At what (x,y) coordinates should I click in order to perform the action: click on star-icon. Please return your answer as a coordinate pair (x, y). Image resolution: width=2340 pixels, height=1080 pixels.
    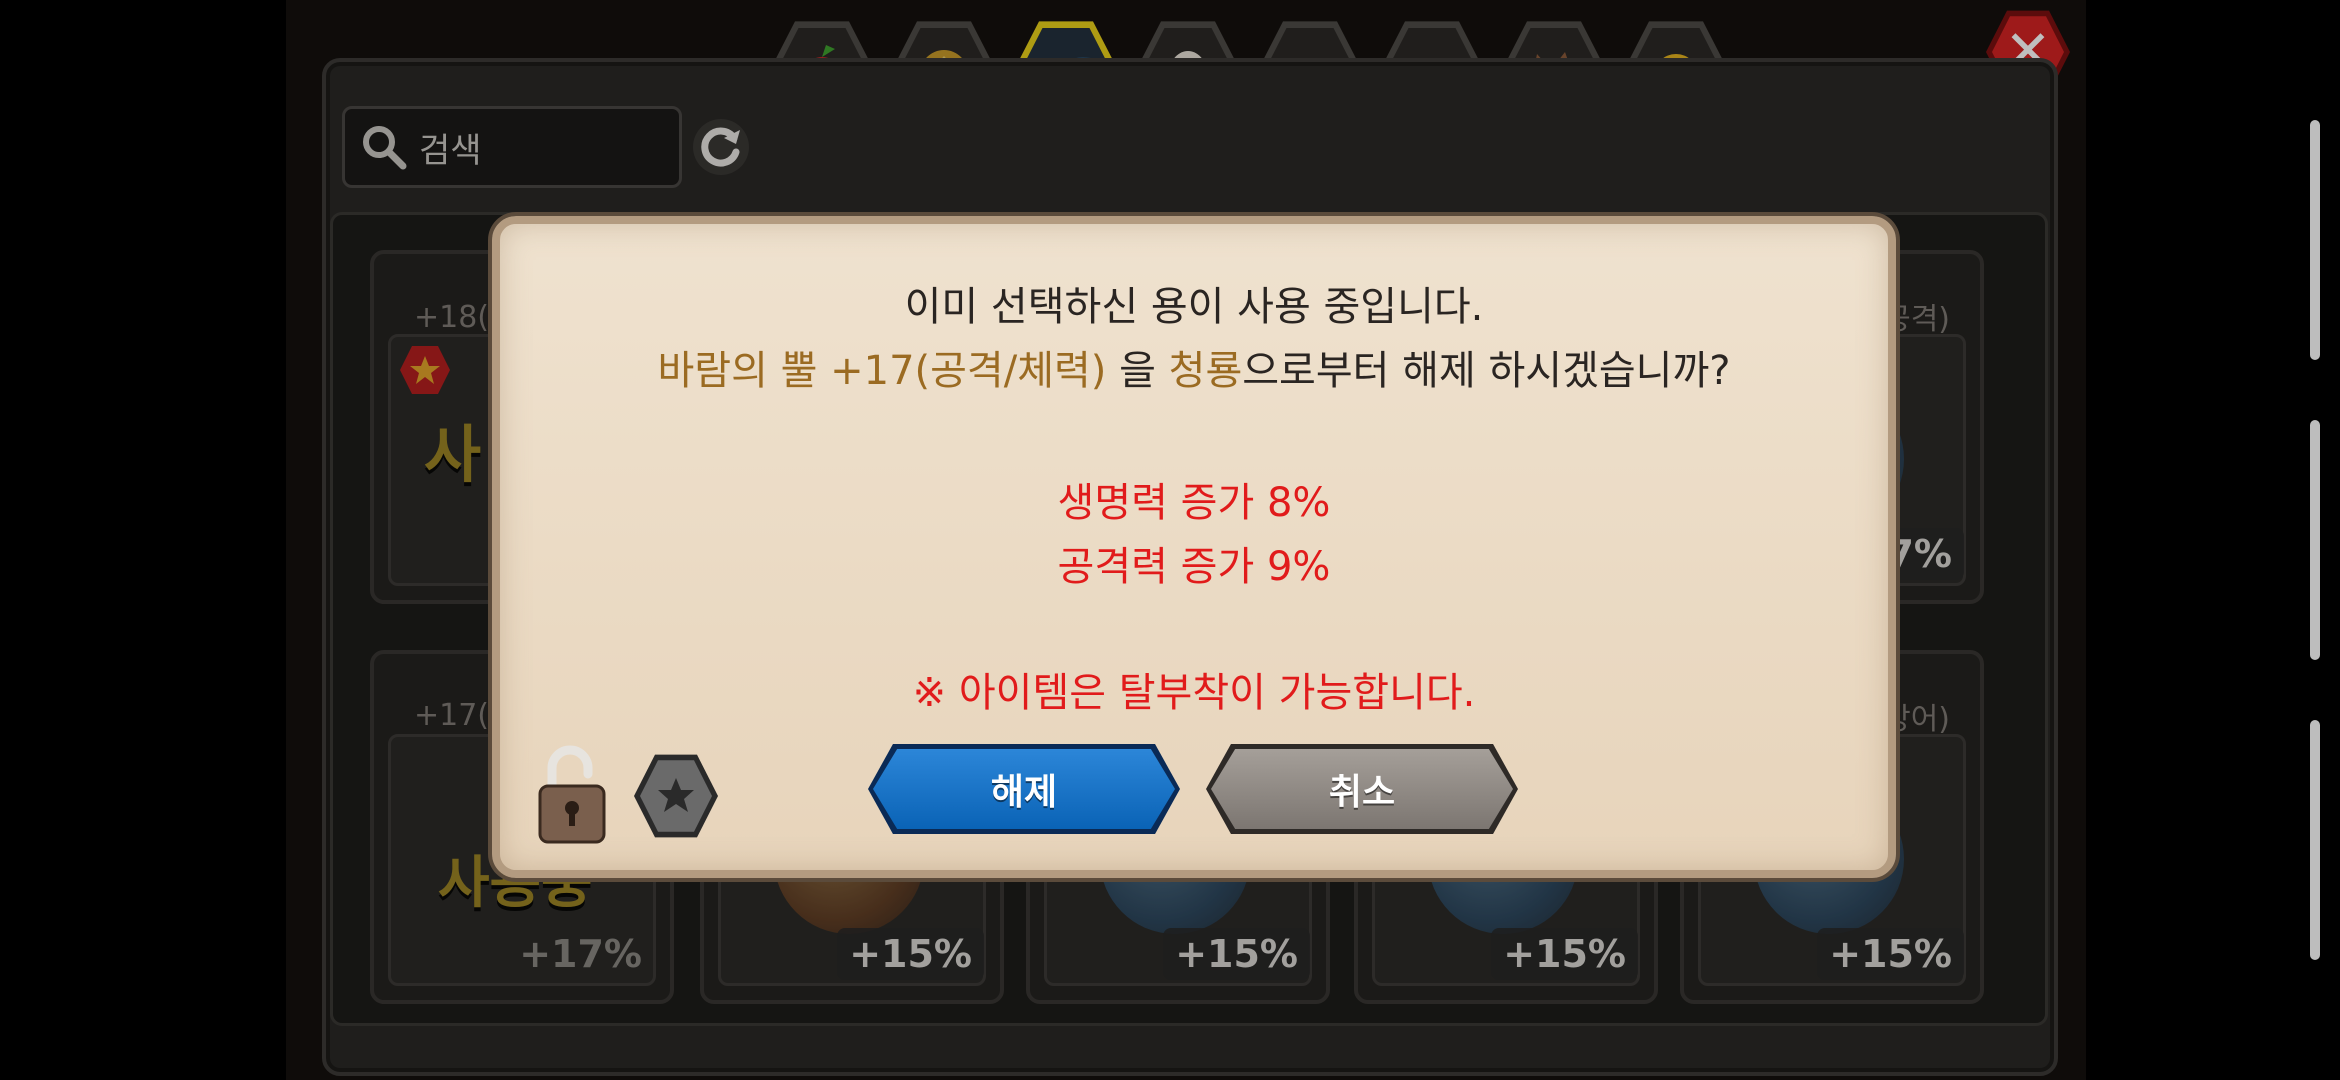
    Looking at the image, I should click on (676, 795).